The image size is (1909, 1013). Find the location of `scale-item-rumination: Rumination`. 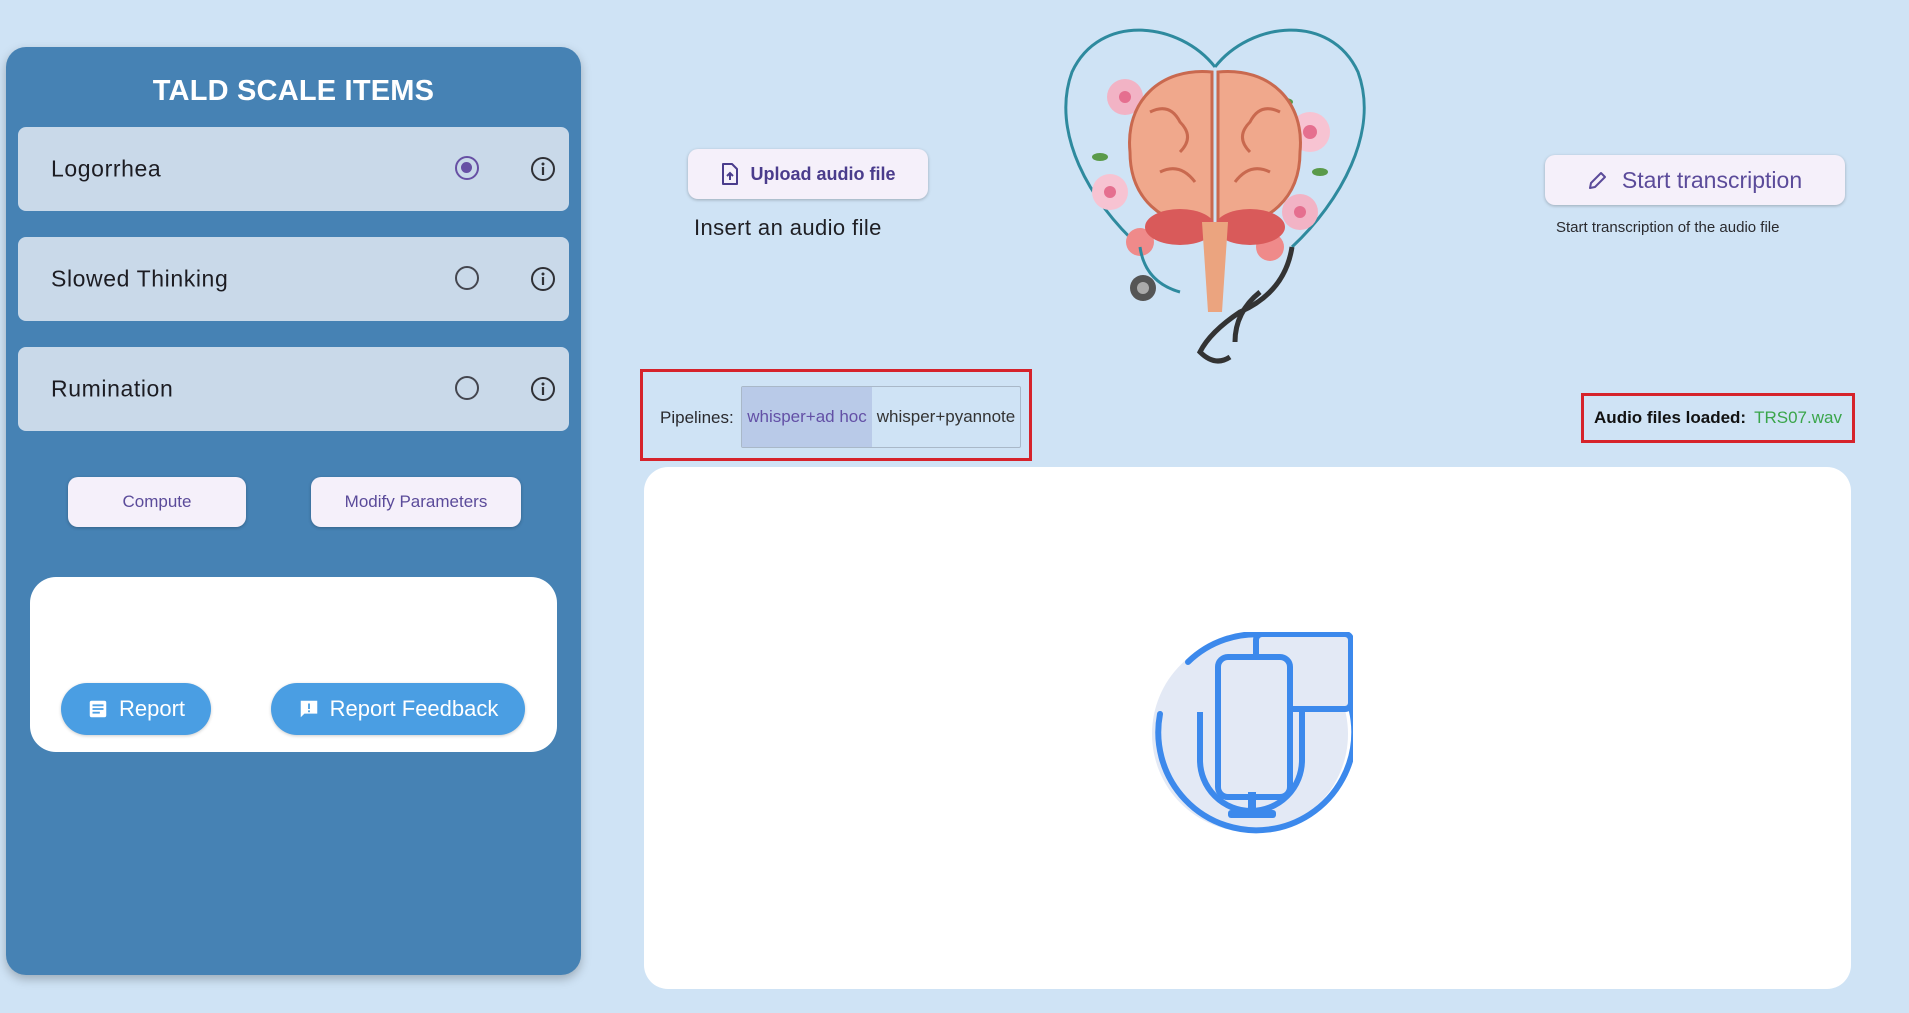

scale-item-rumination: Rumination is located at coordinates (293, 389).